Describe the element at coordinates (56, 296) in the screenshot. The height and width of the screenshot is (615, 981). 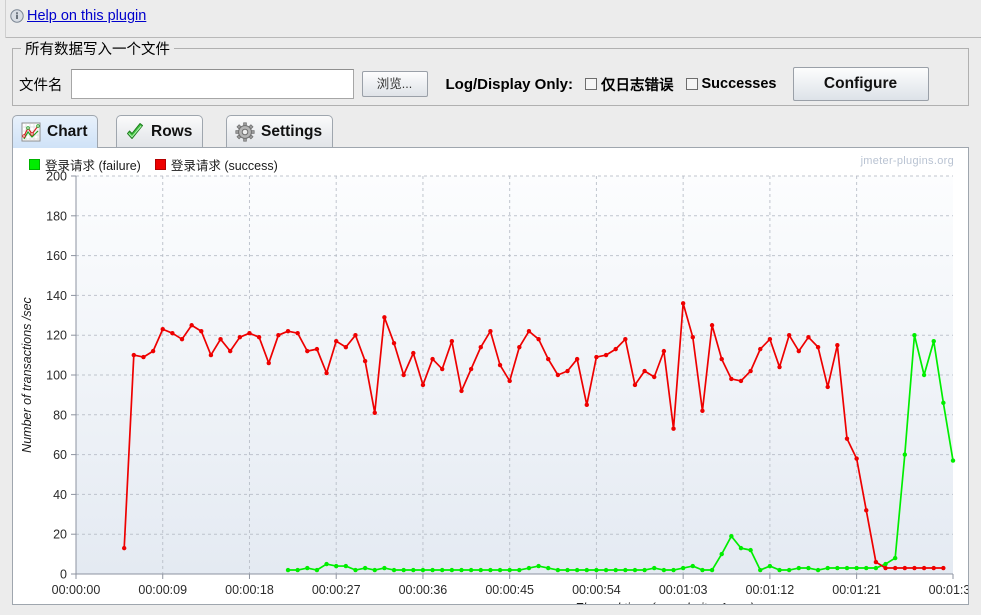
I see `svg-text: 140` at that location.